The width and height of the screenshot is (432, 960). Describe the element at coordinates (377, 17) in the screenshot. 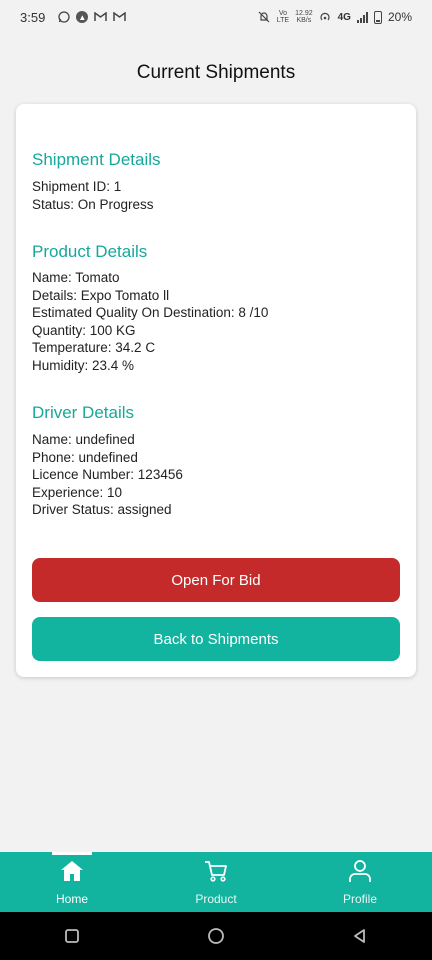

I see `battery-icon` at that location.